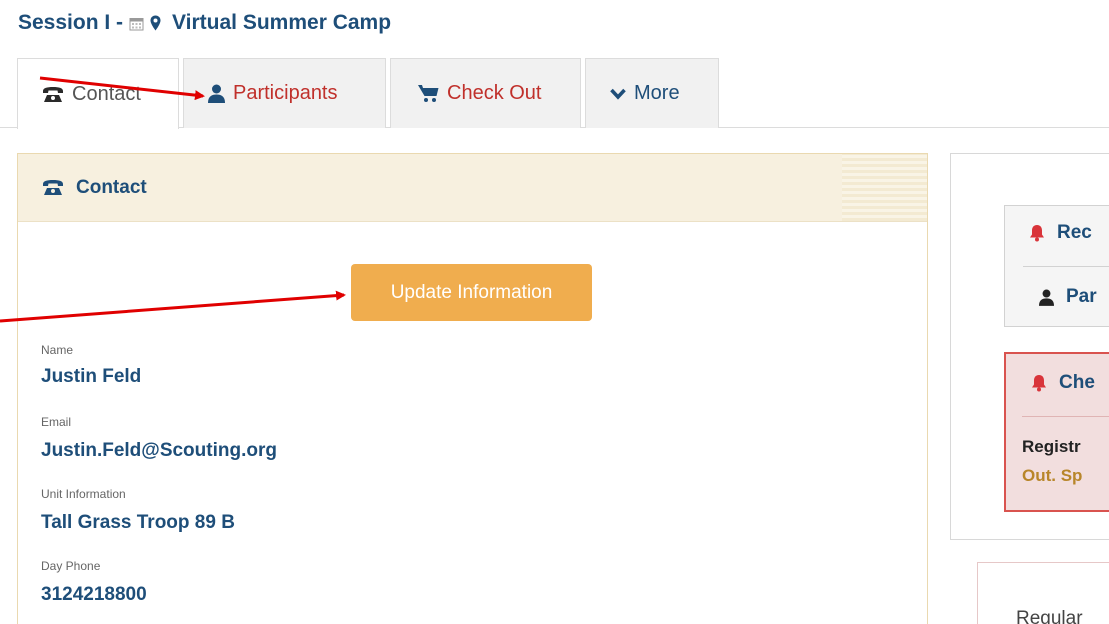  Describe the element at coordinates (71, 566) in the screenshot. I see `day-phone-label: Day Phone` at that location.